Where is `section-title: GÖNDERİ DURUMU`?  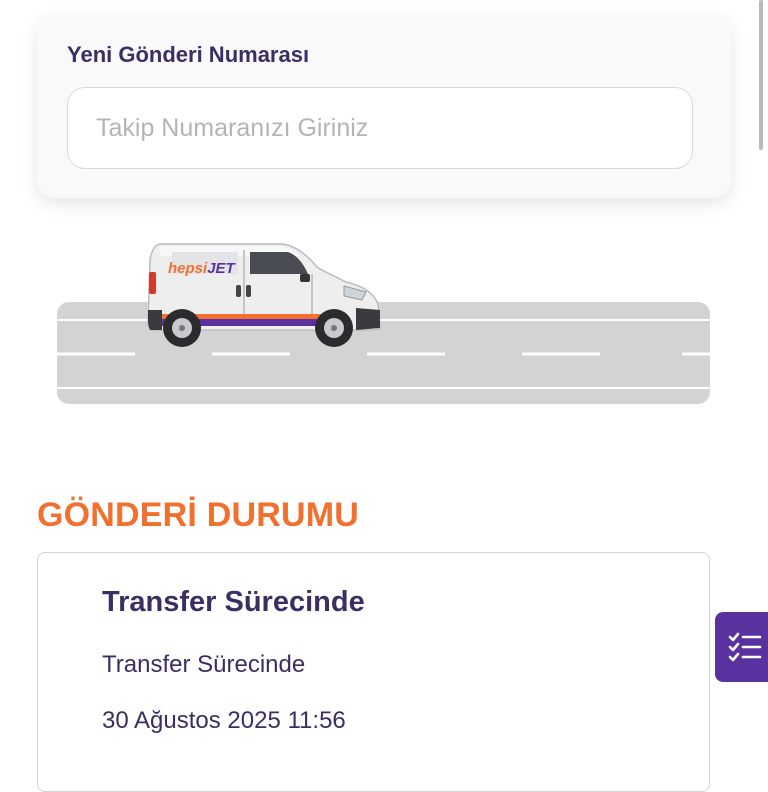 section-title: GÖNDERİ DURUMU is located at coordinates (198, 515).